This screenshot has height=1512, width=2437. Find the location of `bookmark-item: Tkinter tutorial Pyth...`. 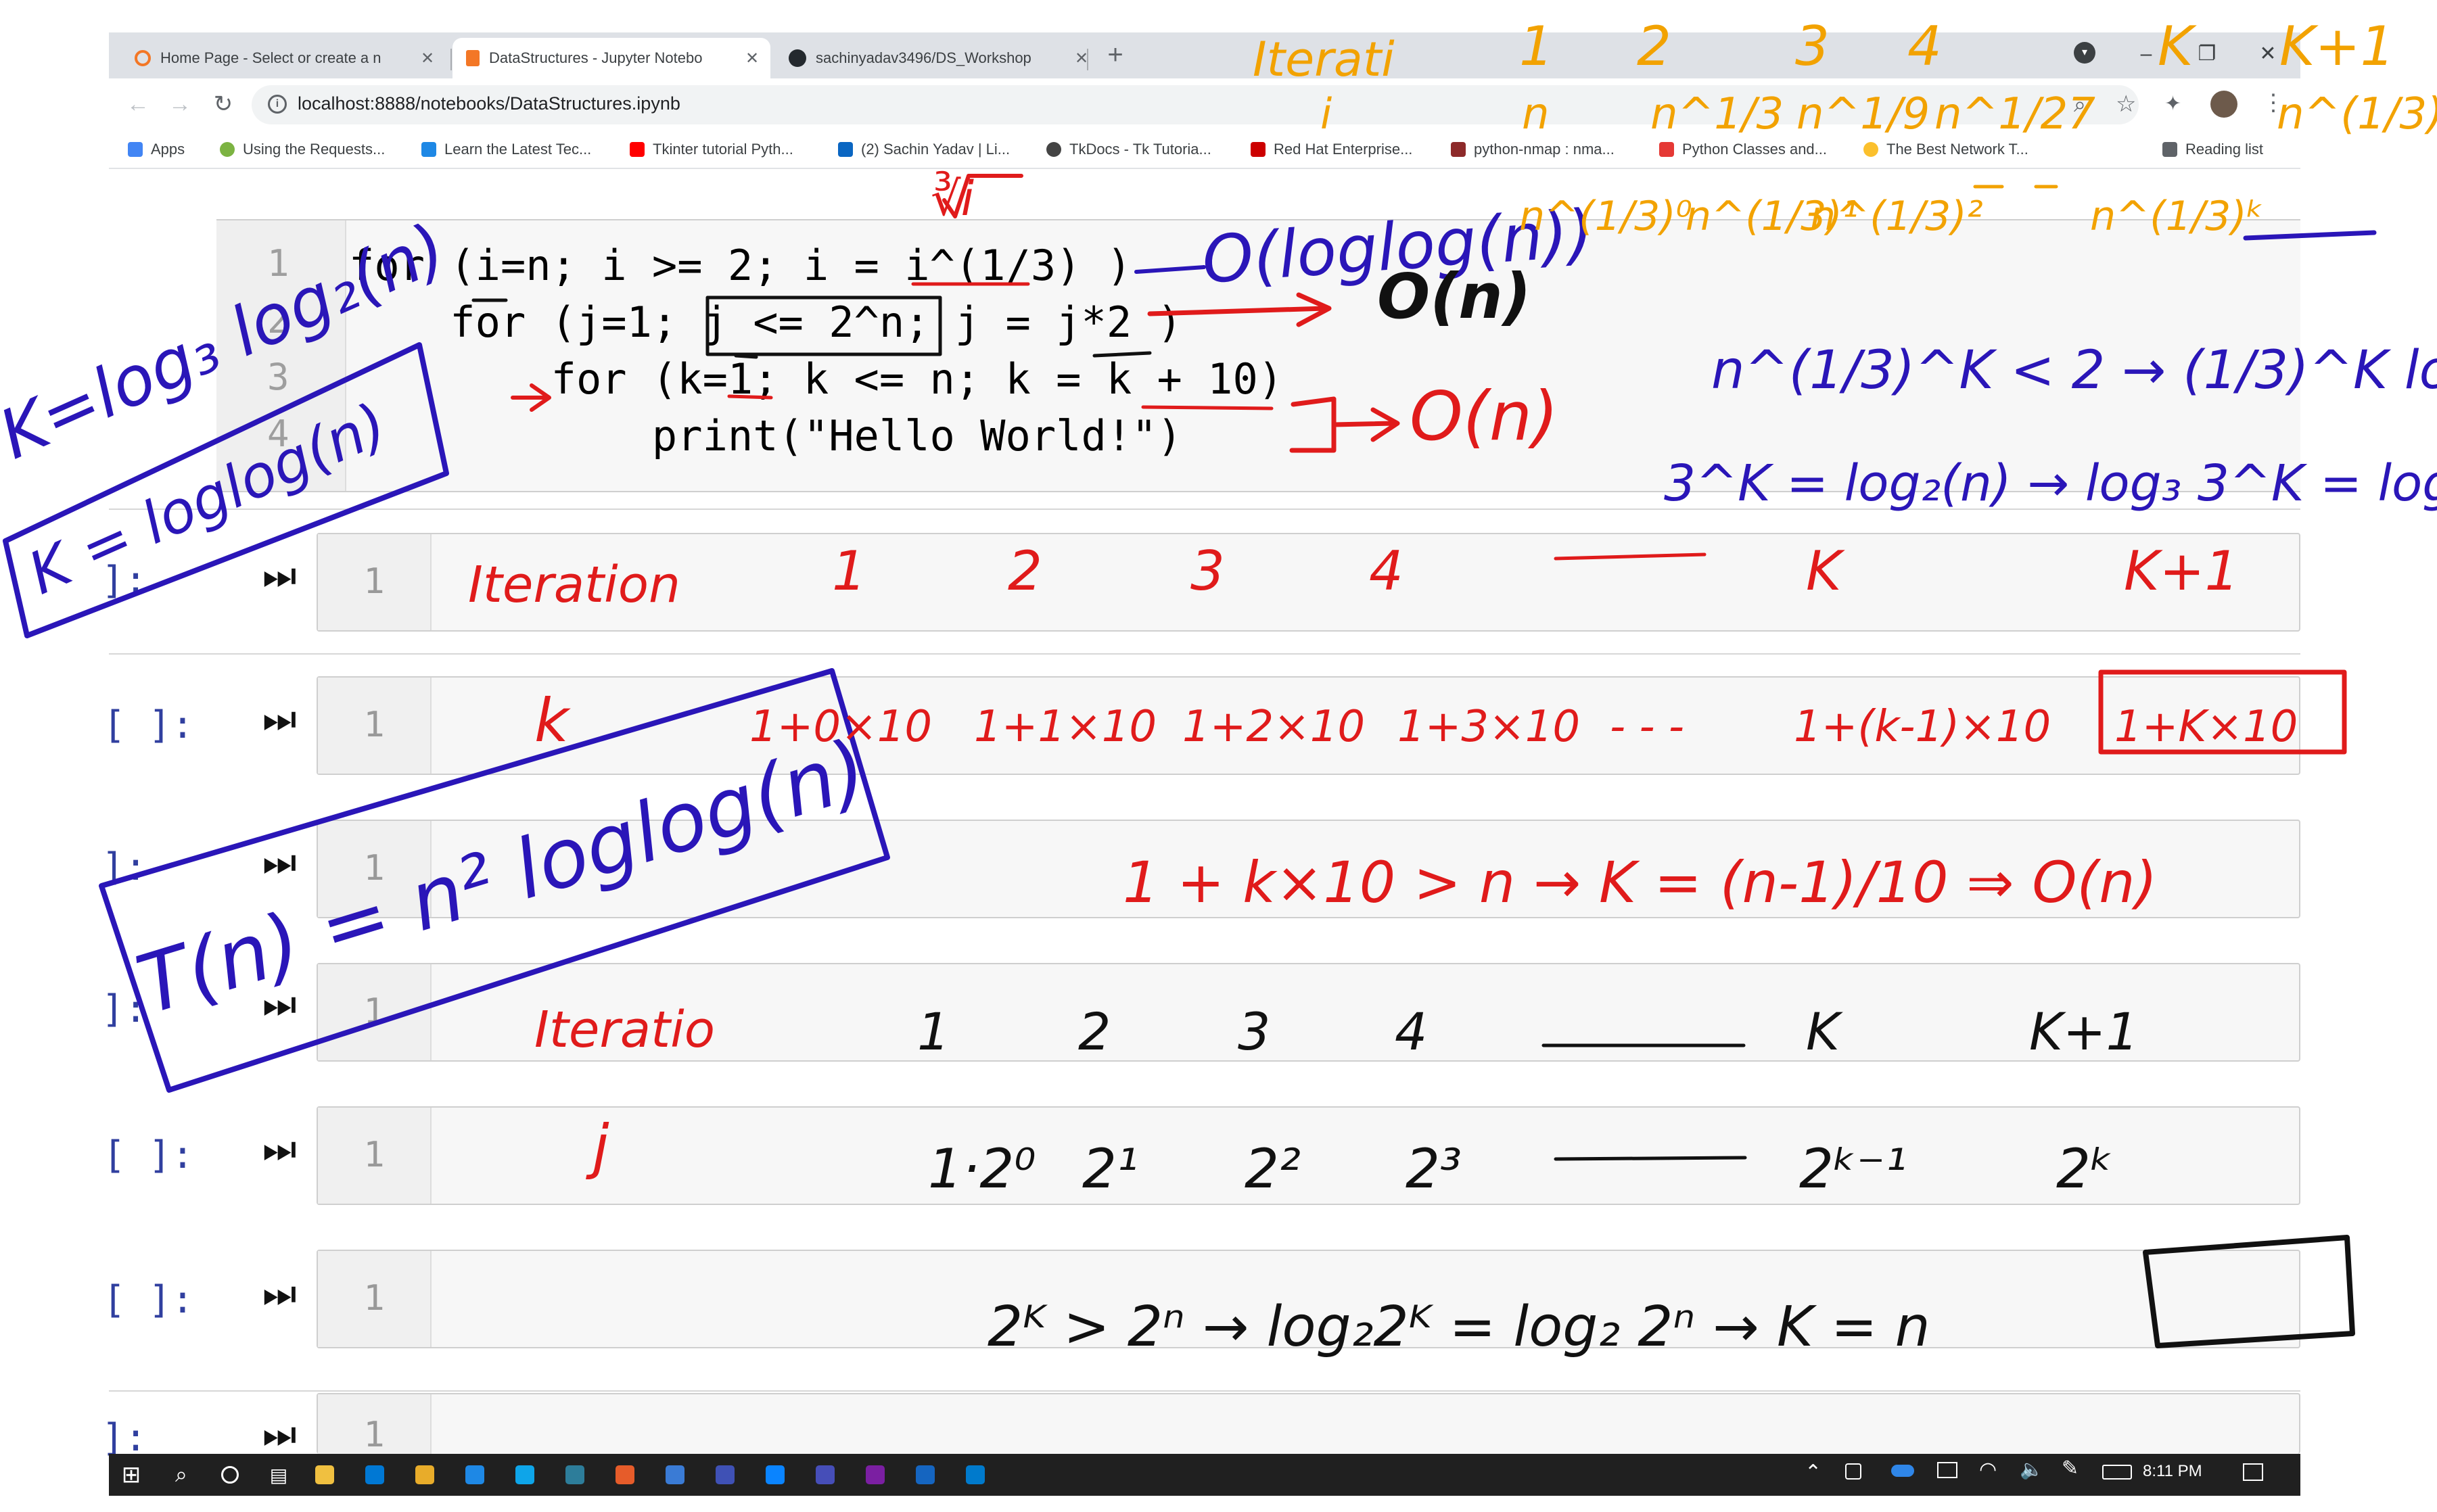

bookmark-item: Tkinter tutorial Pyth... is located at coordinates (711, 149).